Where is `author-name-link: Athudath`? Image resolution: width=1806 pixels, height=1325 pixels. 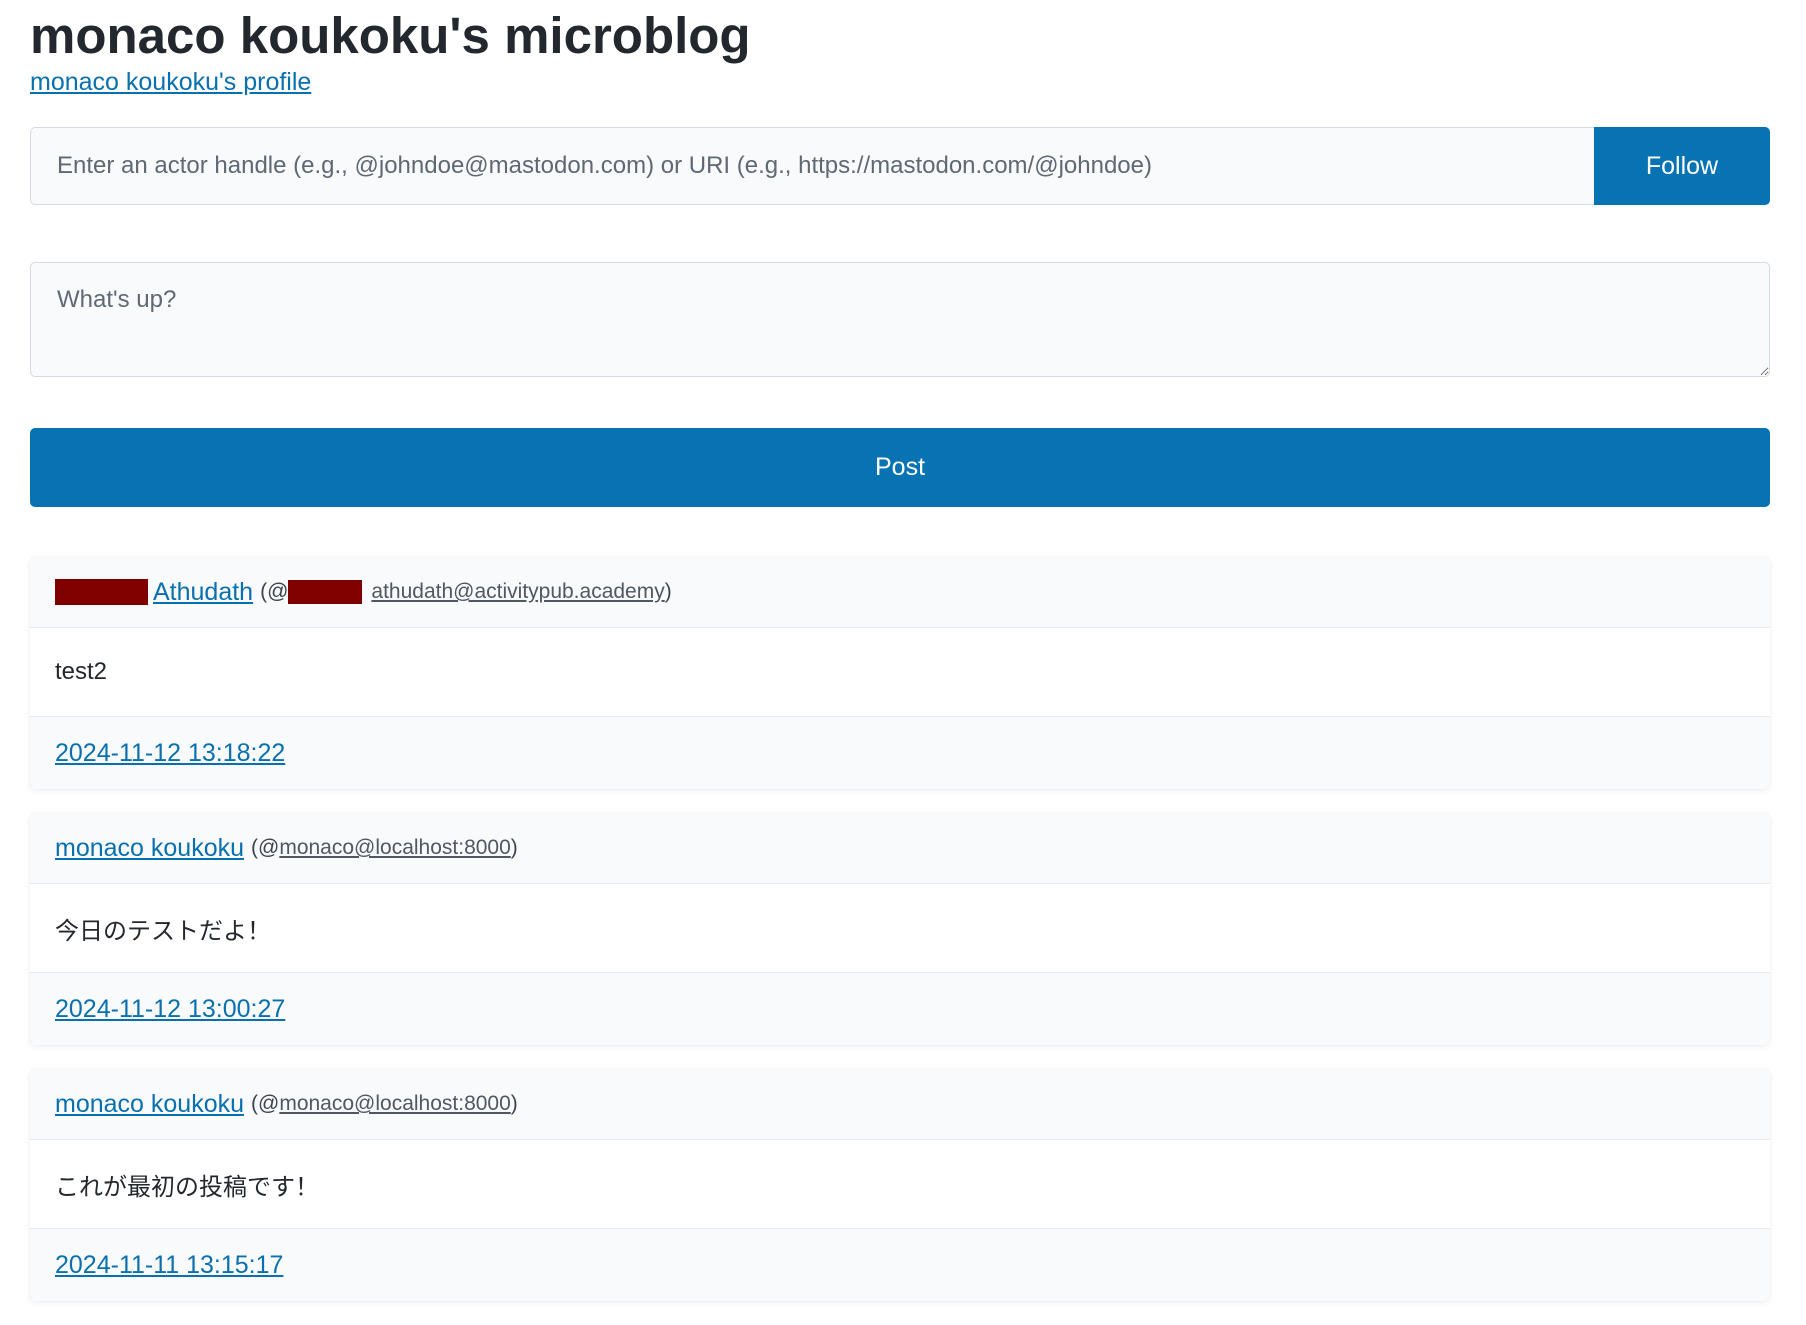
author-name-link: Athudath is located at coordinates (154, 592).